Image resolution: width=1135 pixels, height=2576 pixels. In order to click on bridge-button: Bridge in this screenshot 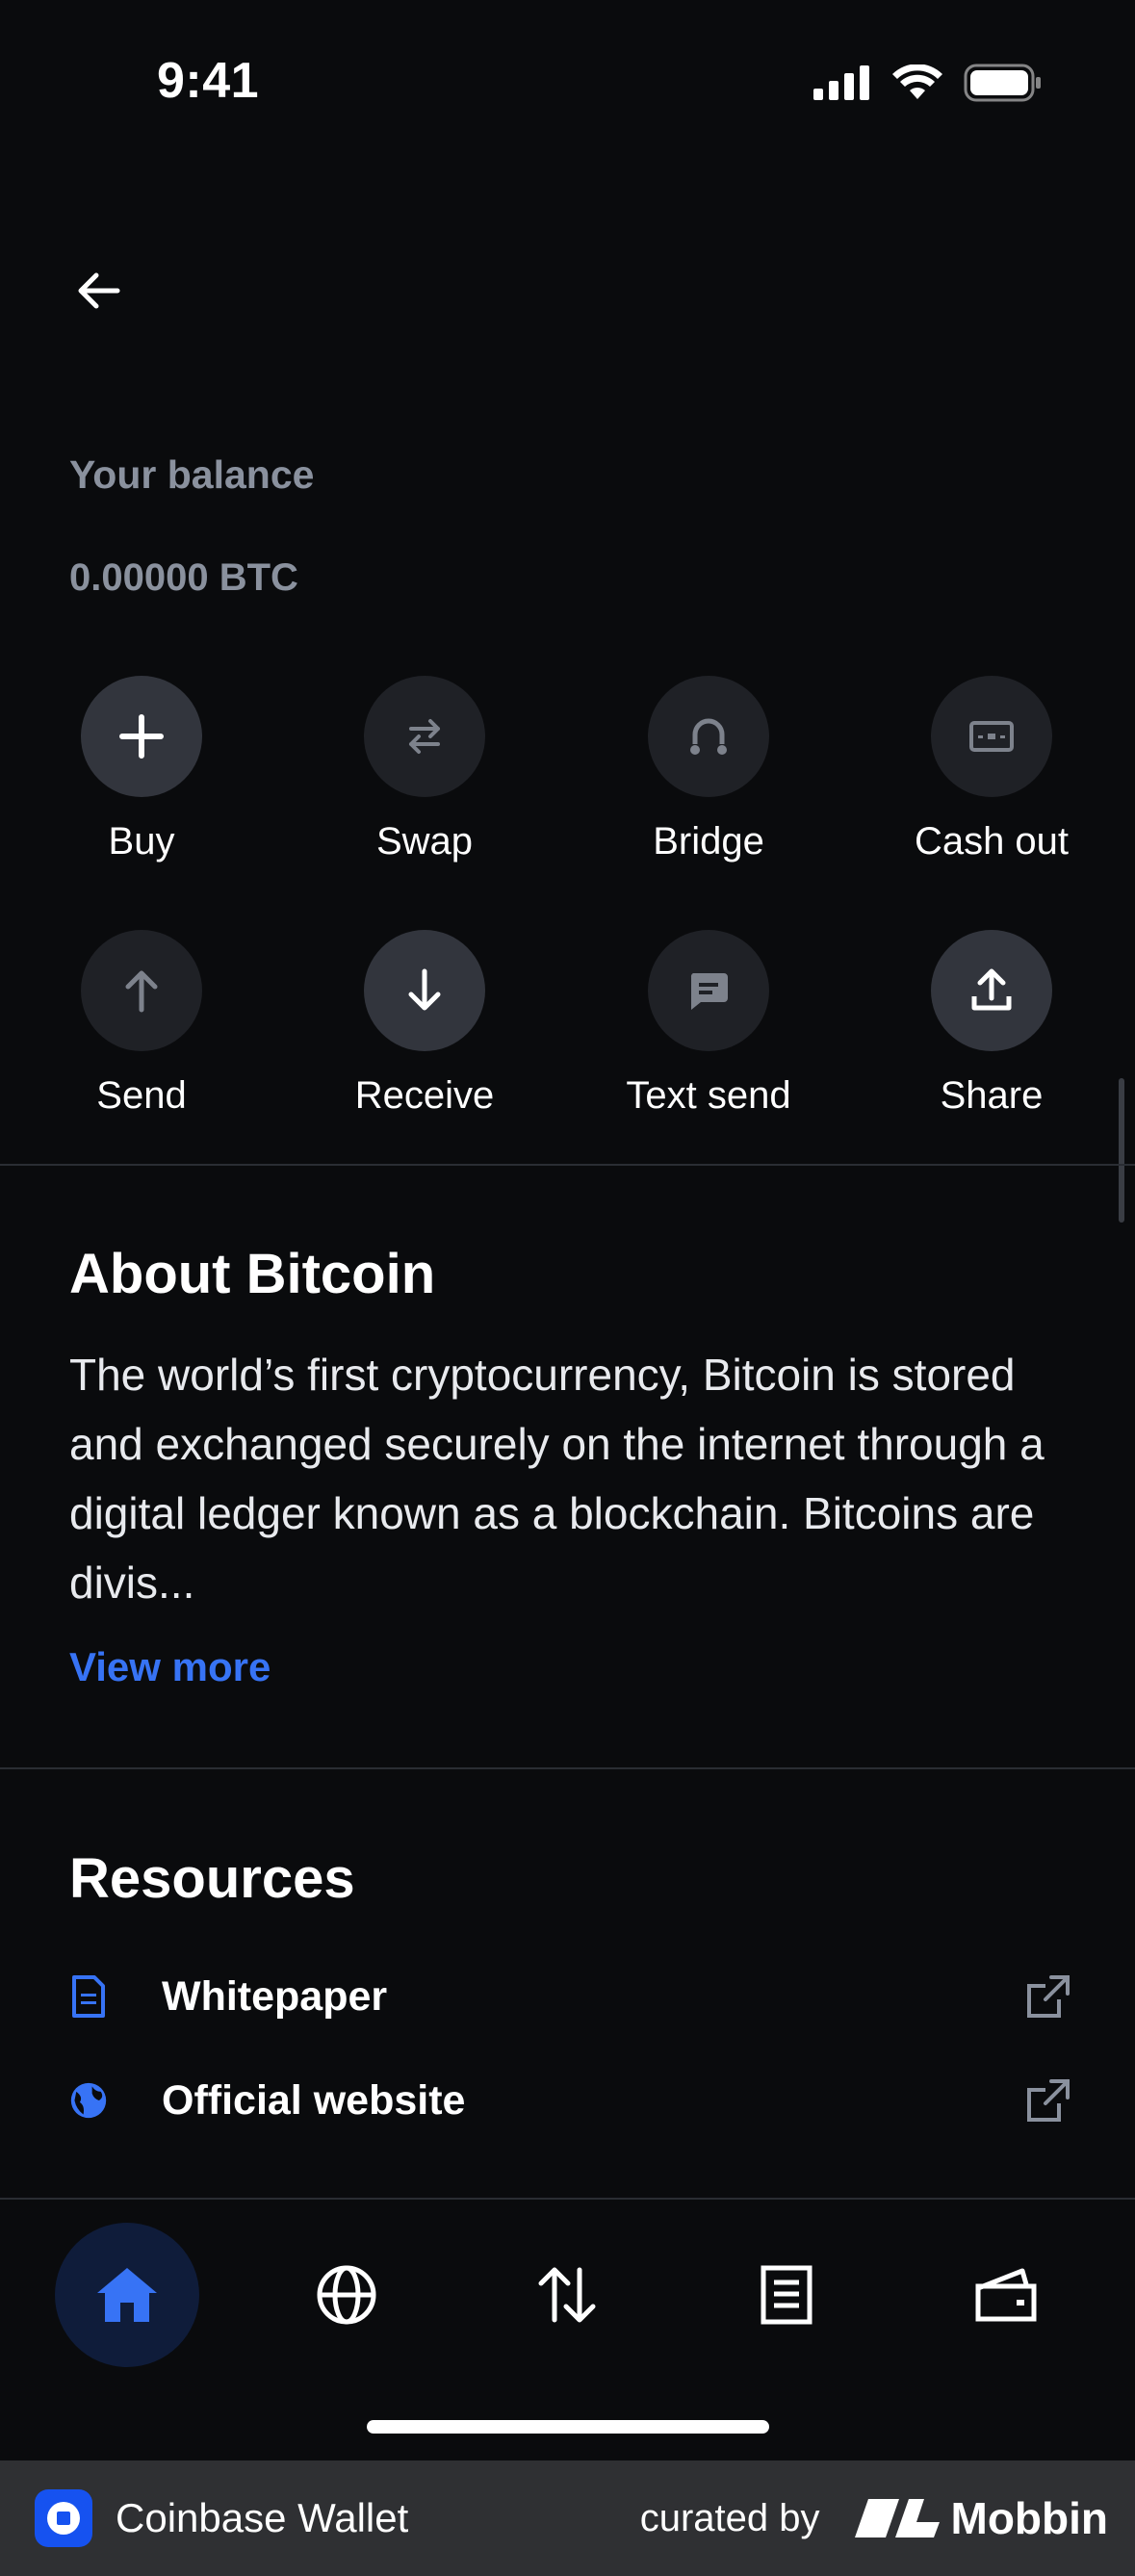, I will do `click(708, 769)`.